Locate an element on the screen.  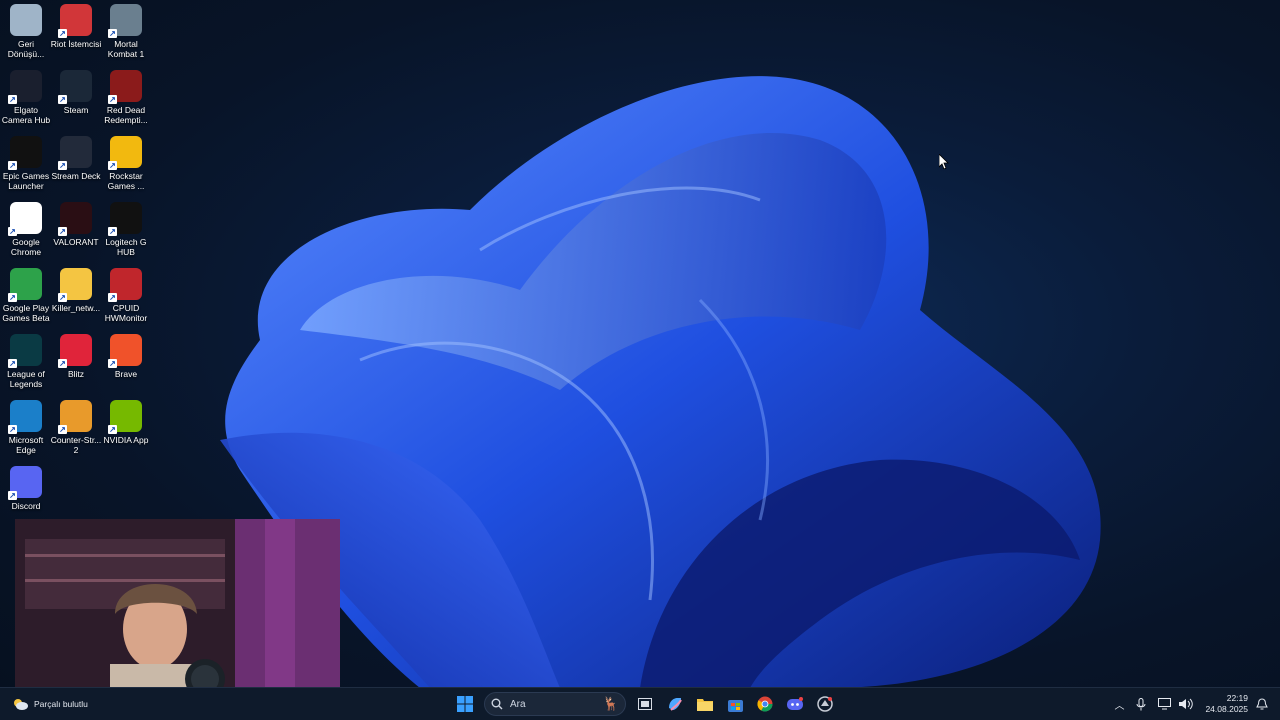
desktop-icon-logitech: ↗ Logitech G HUB is located at coordinates (126, 229).